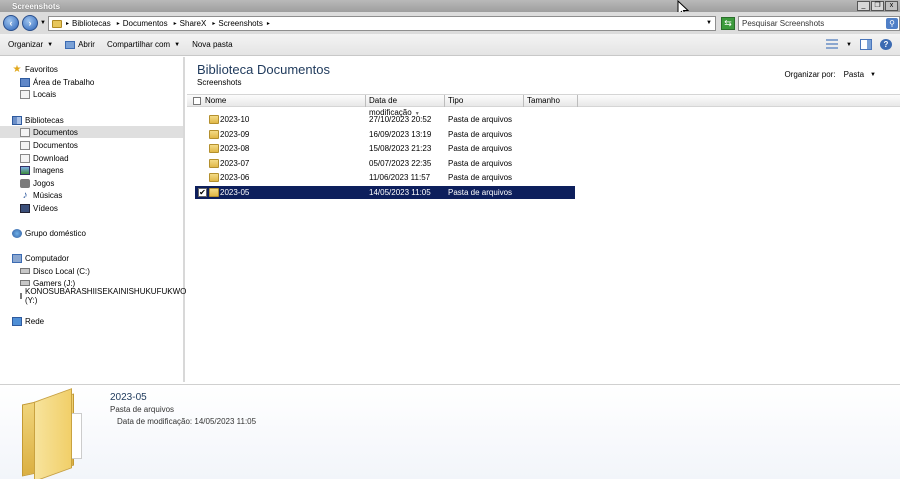 Image resolution: width=900 pixels, height=479 pixels. I want to click on open-button: Abrir, so click(80, 44).